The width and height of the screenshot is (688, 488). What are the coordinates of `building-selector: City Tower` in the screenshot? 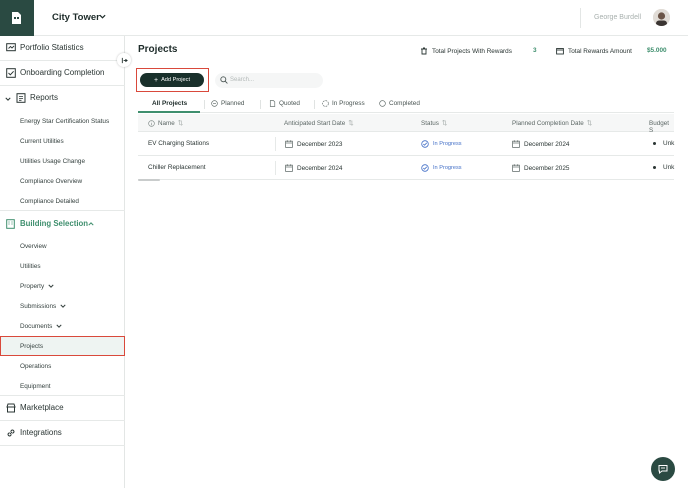 It's located at (76, 17).